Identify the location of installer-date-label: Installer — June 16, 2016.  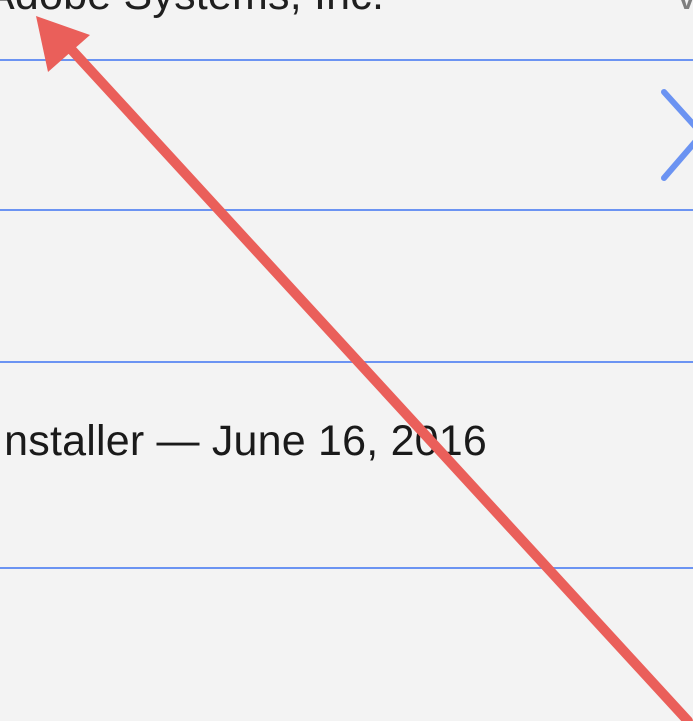
(244, 441).